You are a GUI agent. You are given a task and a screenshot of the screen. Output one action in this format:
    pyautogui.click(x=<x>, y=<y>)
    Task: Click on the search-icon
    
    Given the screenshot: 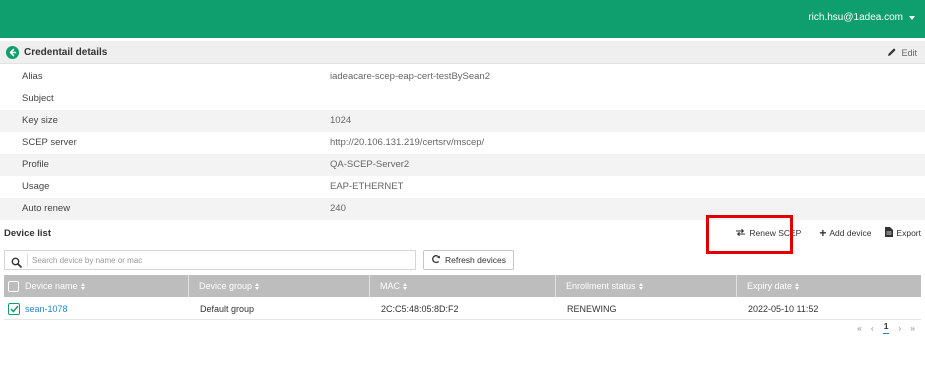 What is the action you would take?
    pyautogui.click(x=16, y=264)
    